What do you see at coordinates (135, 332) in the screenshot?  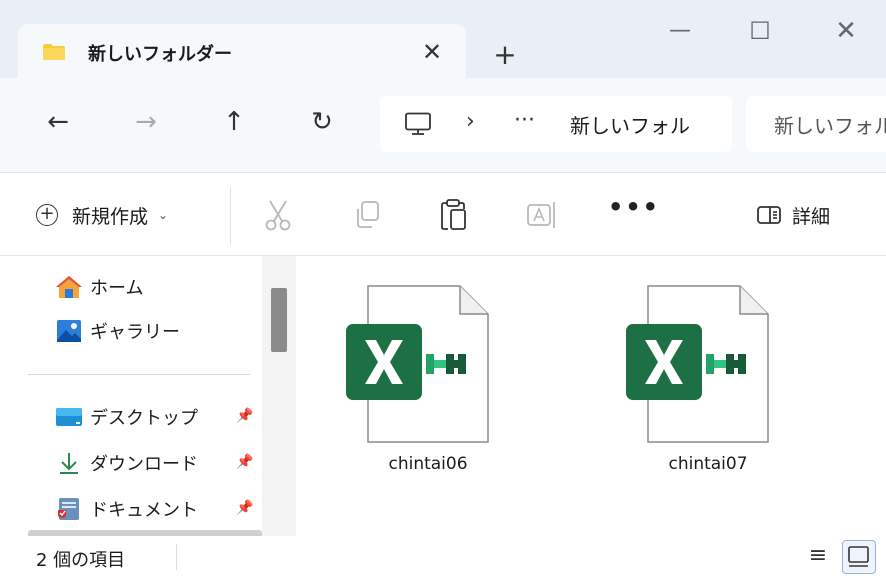 I see `sidebar-item-label: ギャラリー` at bounding box center [135, 332].